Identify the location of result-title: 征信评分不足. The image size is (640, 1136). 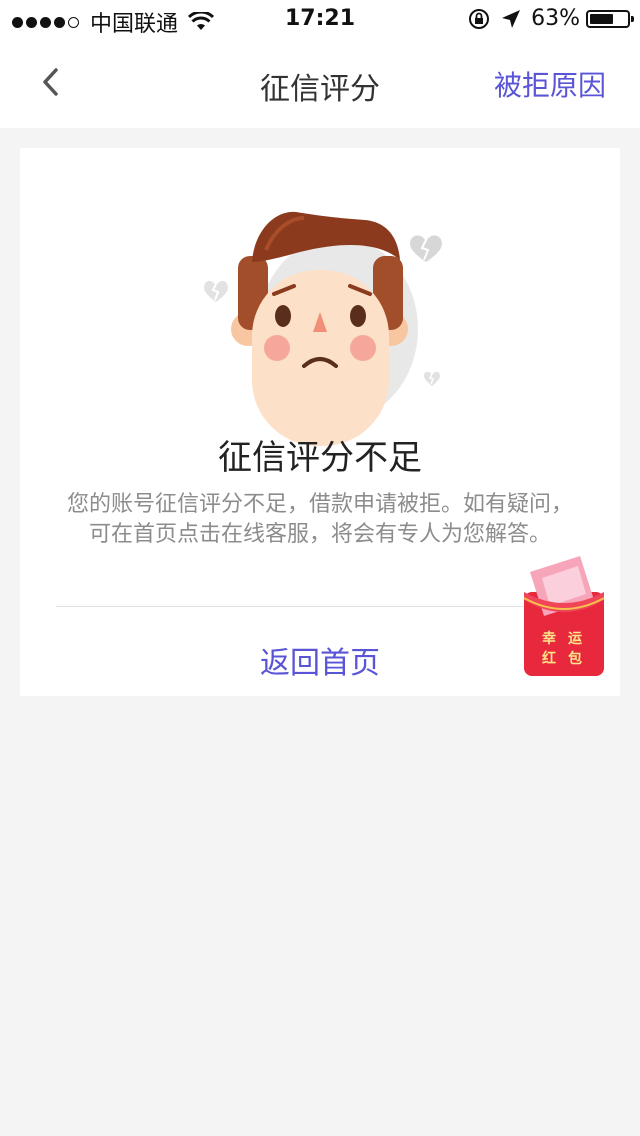
(320, 458).